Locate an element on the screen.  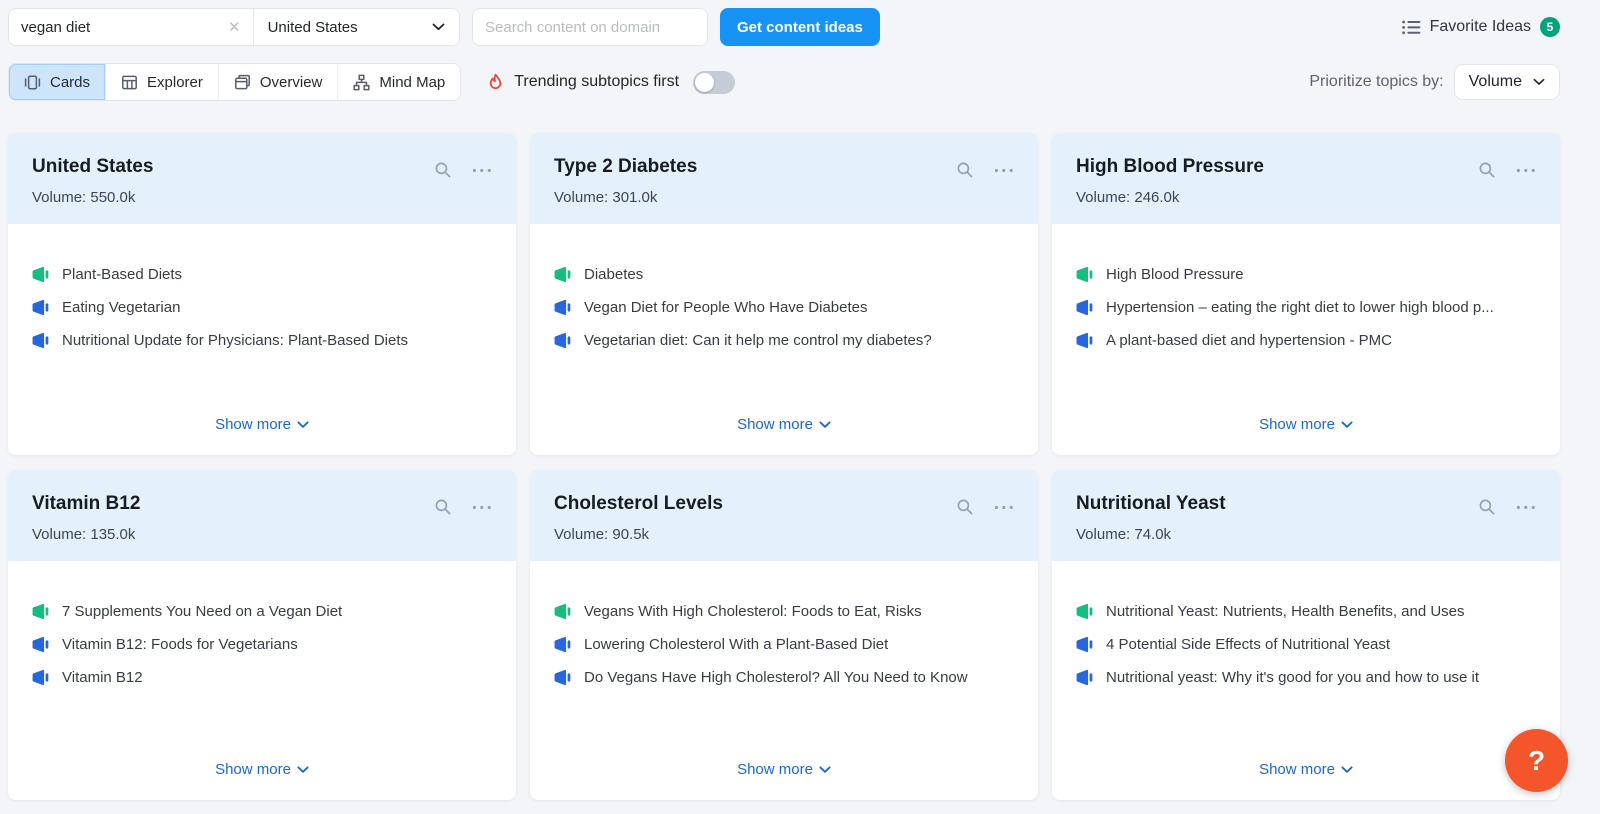
domain-field-wrap is located at coordinates (590, 27).